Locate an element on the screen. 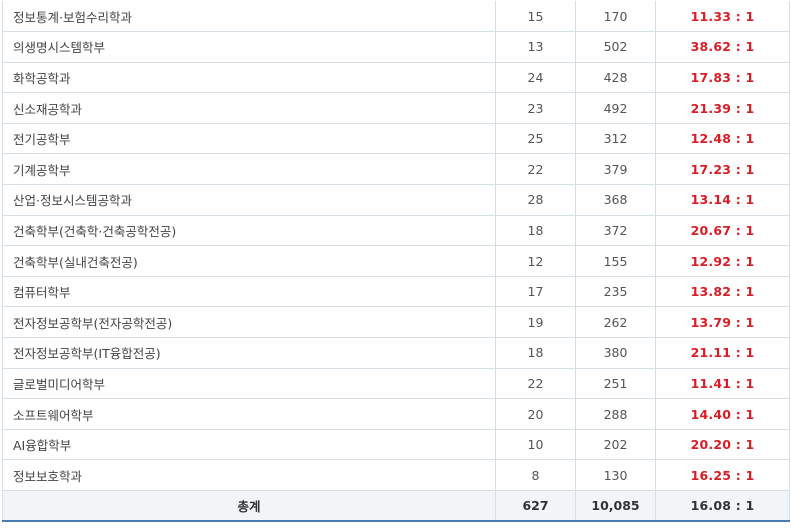 The width and height of the screenshot is (791, 528). table-row: 글로벌미디어학부 22 251 11.41 : 1 is located at coordinates (396, 384).